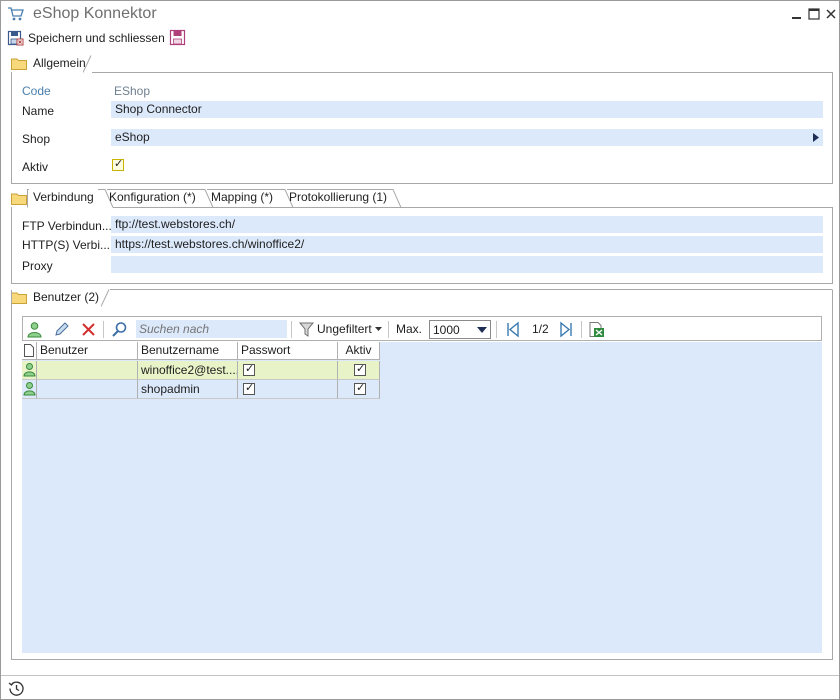 This screenshot has height=700, width=840. What do you see at coordinates (37, 266) in the screenshot?
I see `proxy-label: Proxy` at bounding box center [37, 266].